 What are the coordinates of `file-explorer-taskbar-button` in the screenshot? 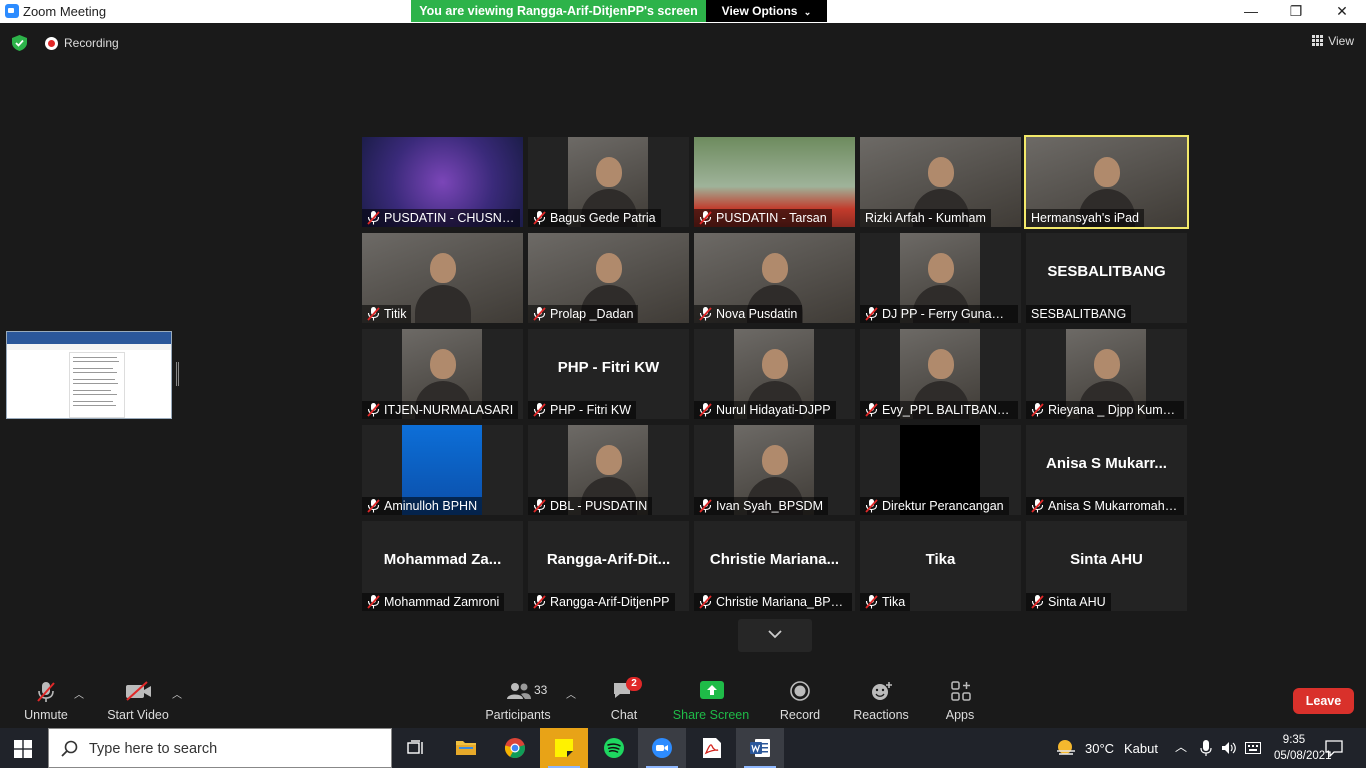 It's located at (466, 748).